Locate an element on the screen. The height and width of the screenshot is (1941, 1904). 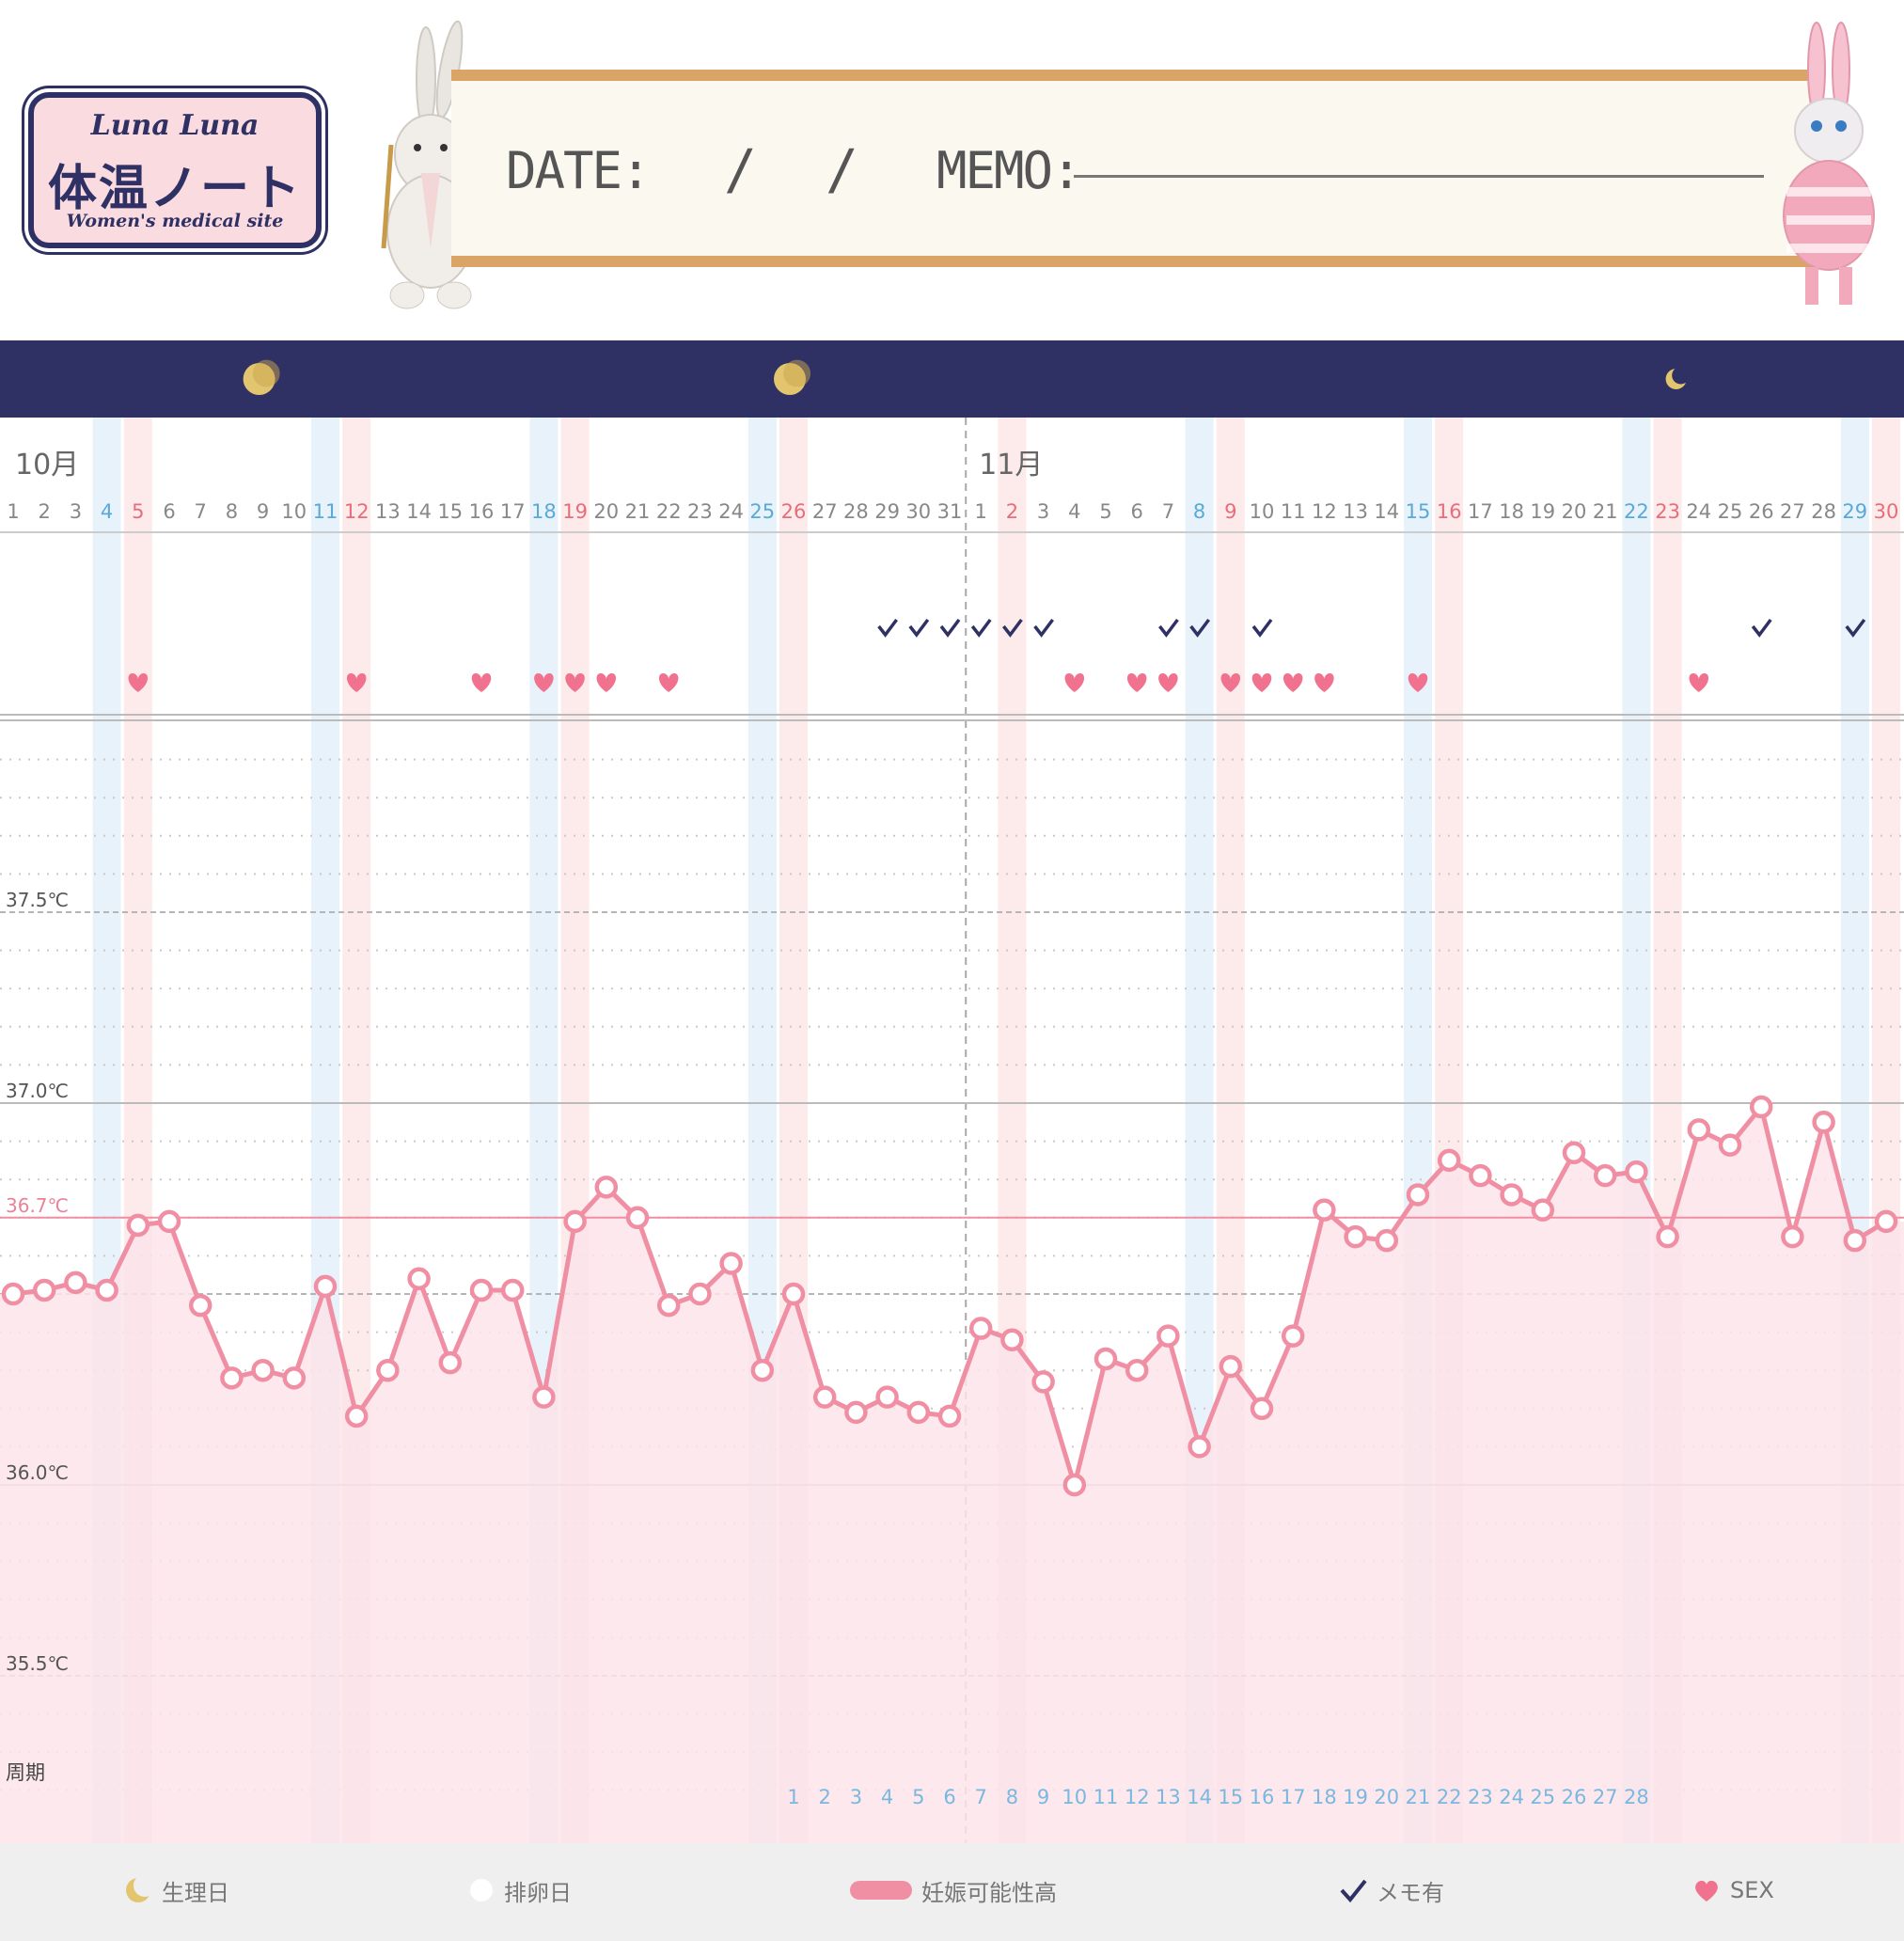
moon-bar is located at coordinates (952, 379).